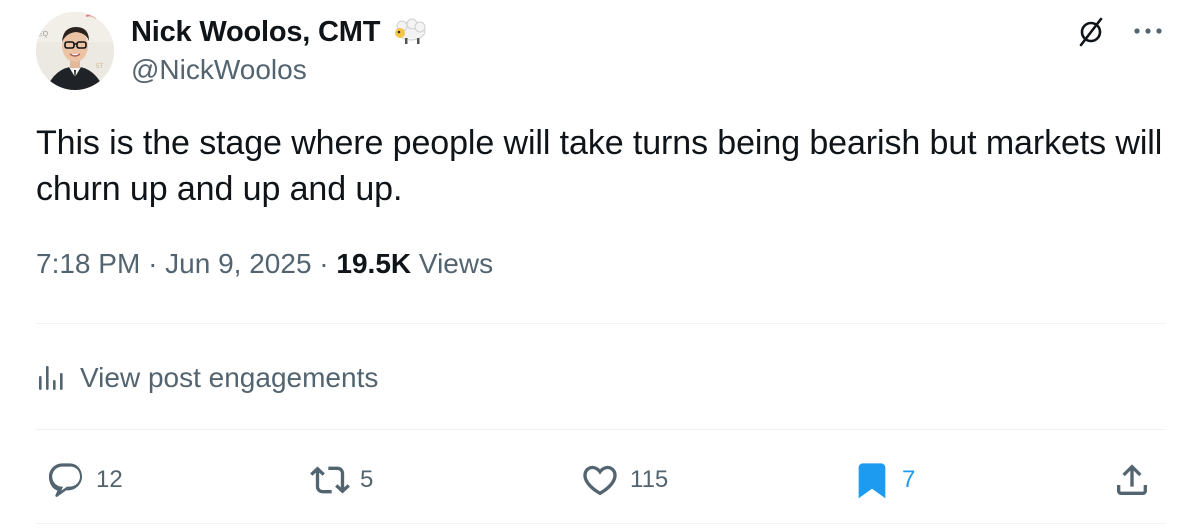  I want to click on reply-button: 12, so click(84, 480).